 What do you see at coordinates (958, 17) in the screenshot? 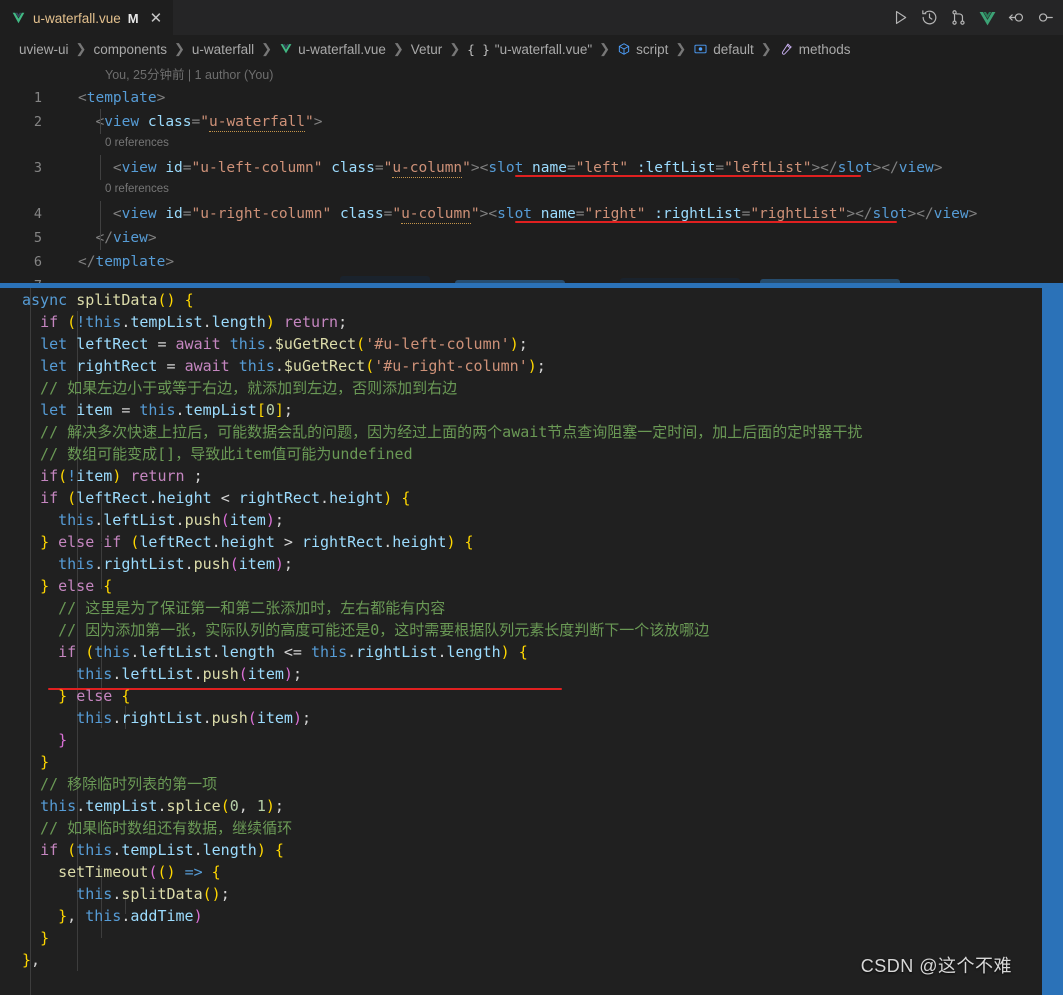
I see `source-control-icon` at bounding box center [958, 17].